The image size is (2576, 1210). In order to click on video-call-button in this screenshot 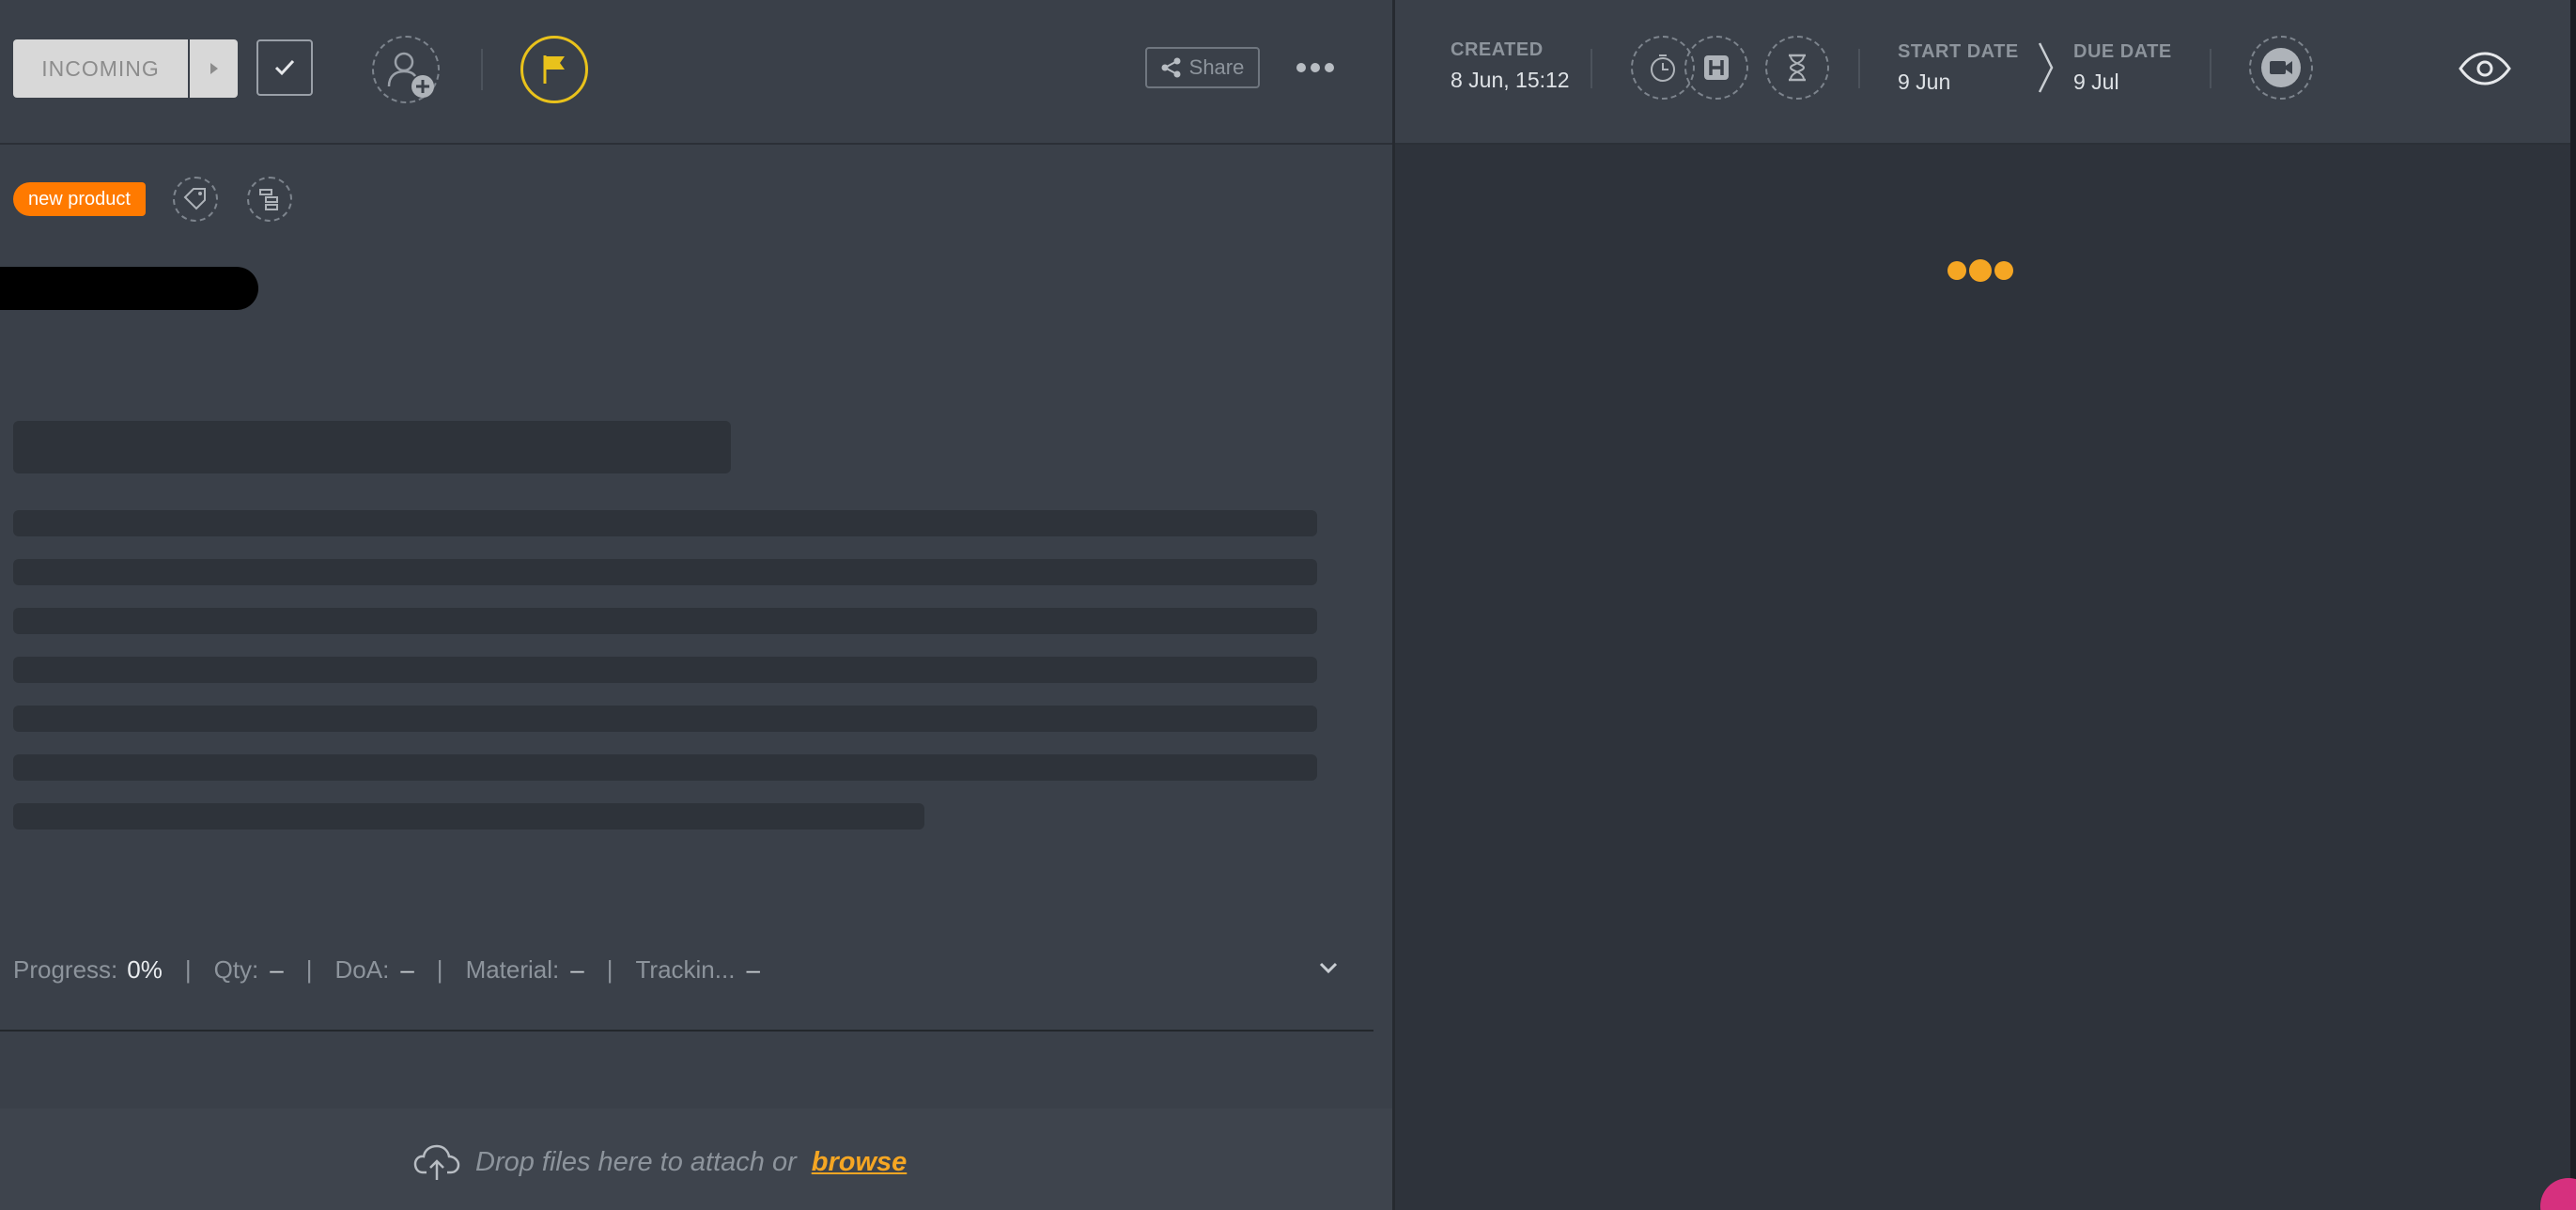, I will do `click(2281, 68)`.